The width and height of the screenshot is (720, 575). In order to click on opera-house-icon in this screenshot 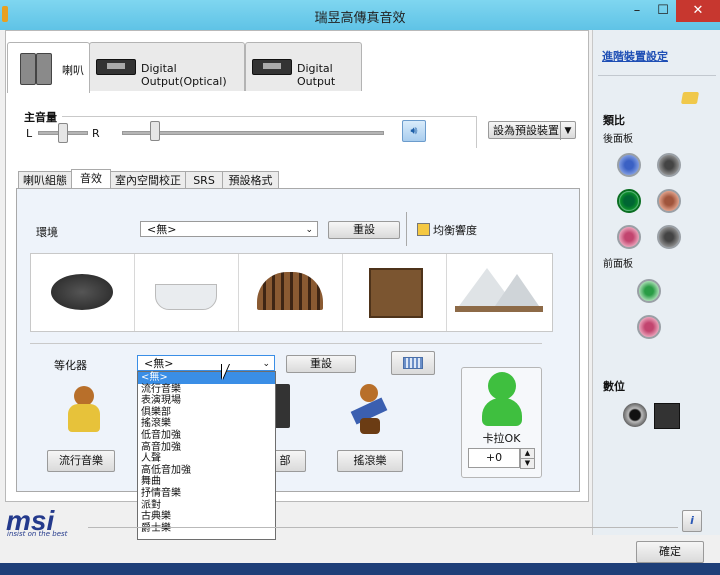, I will do `click(517, 290)`.